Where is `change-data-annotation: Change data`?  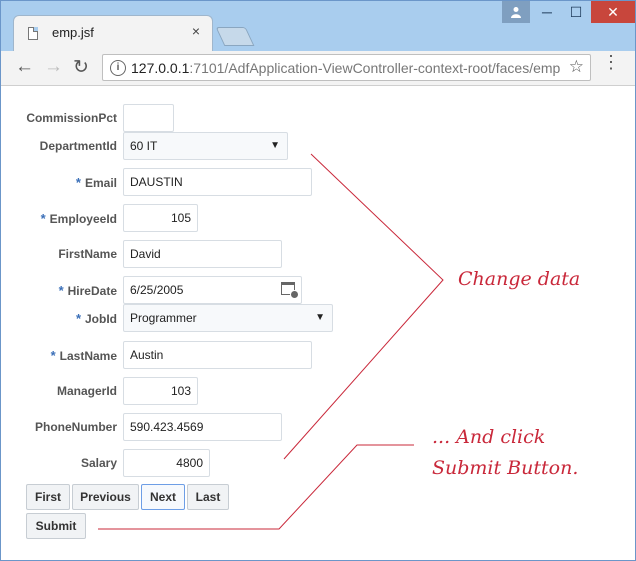
change-data-annotation: Change data is located at coordinates (519, 279).